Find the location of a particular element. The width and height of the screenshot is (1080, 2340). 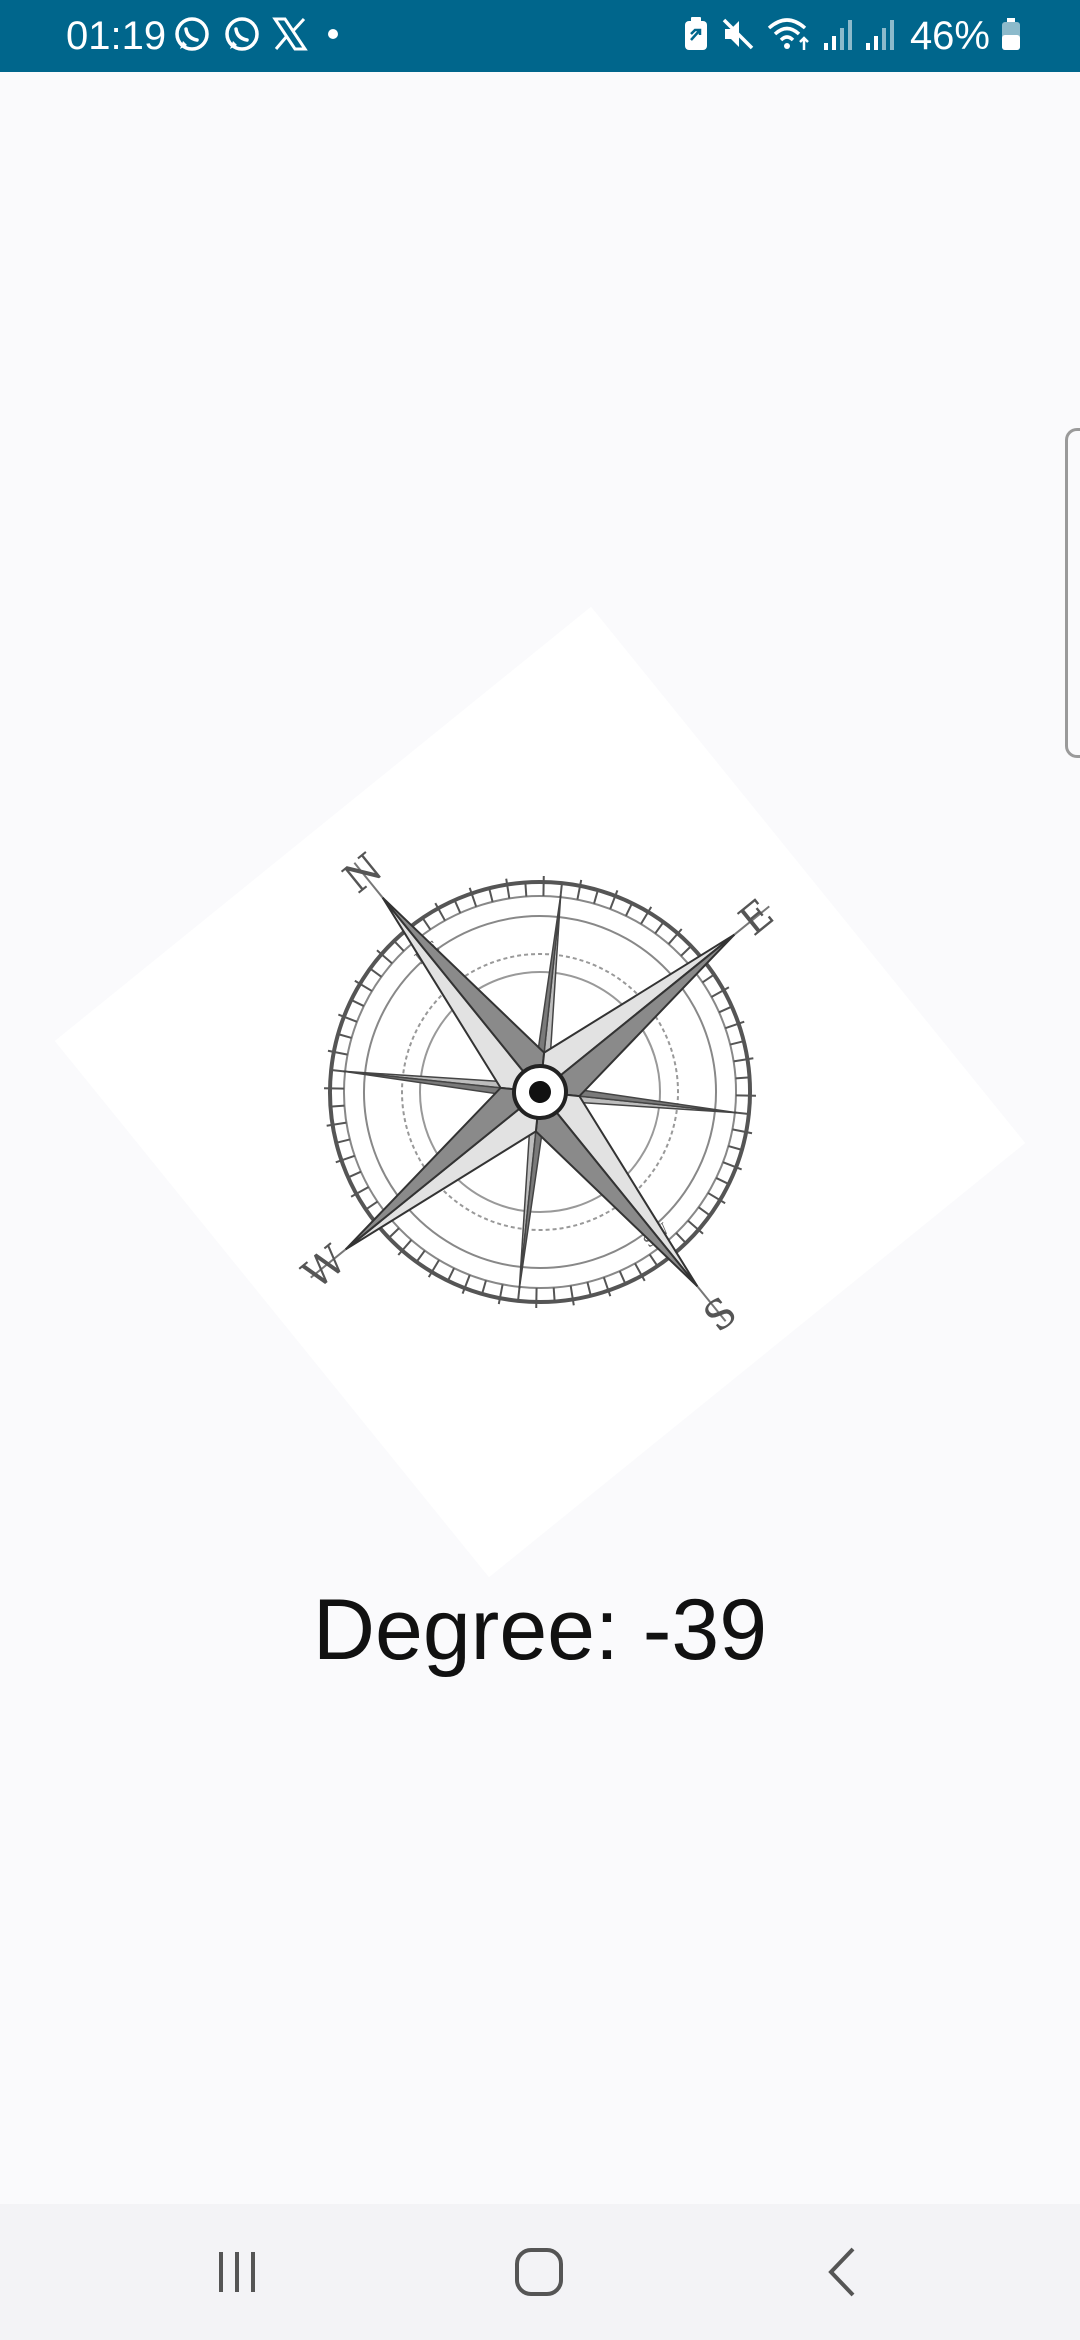

mute-icon is located at coordinates (738, 36).